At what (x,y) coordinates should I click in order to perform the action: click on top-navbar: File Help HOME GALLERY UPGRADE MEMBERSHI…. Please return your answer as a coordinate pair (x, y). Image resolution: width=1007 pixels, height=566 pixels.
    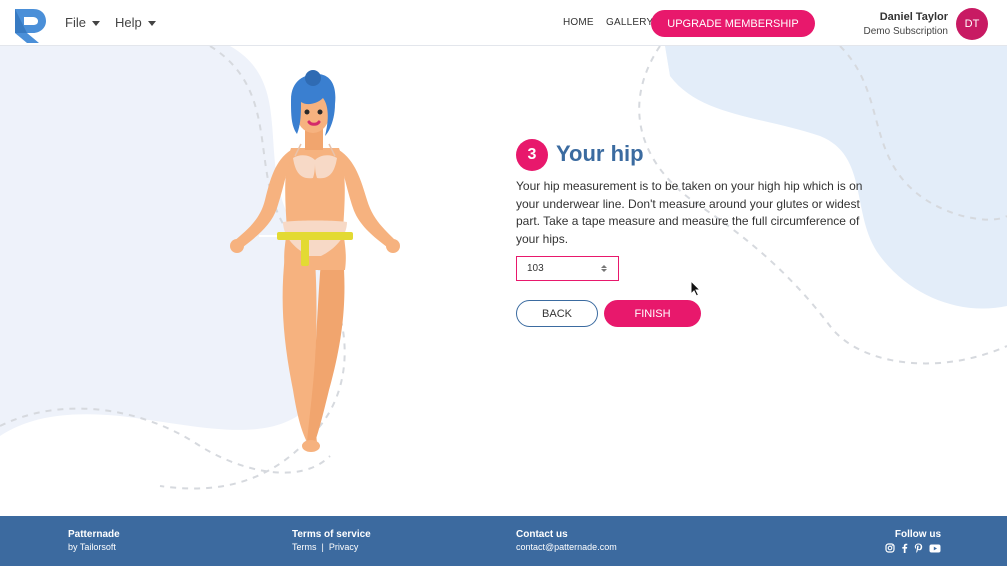
    Looking at the image, I should click on (503, 23).